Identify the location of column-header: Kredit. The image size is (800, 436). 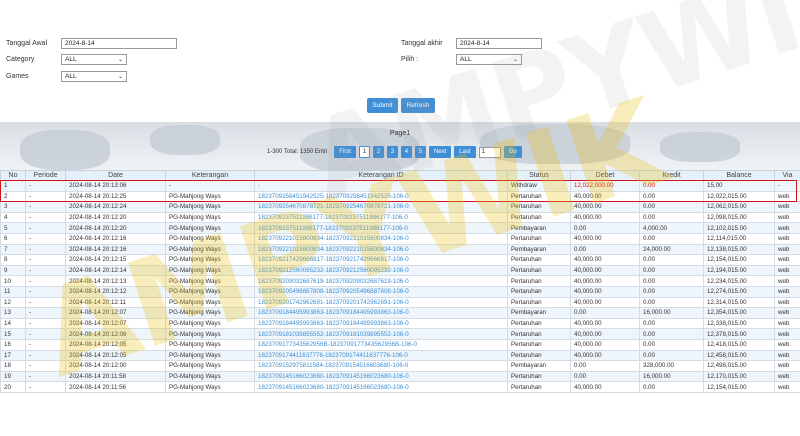
(671, 175).